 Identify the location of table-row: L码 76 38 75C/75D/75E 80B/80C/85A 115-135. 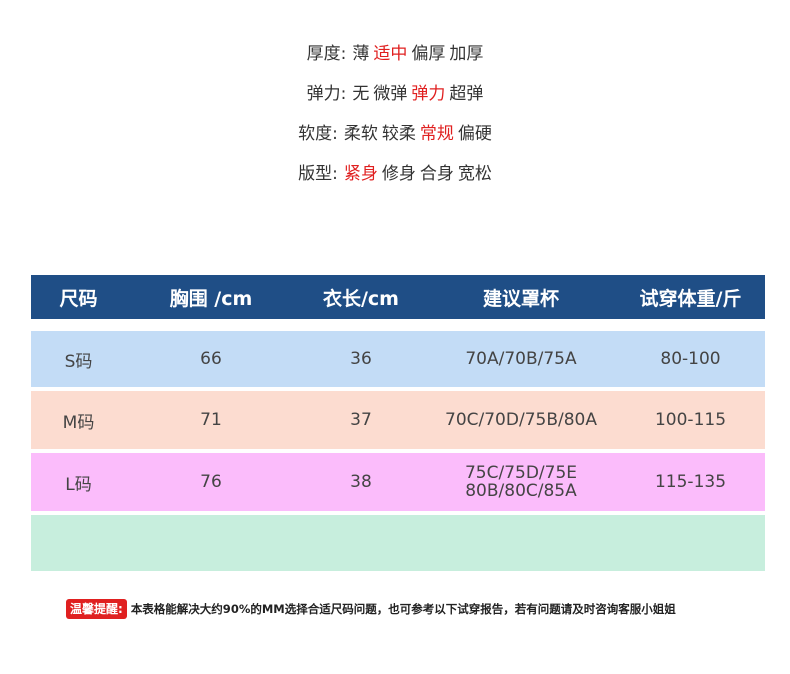
(398, 482).